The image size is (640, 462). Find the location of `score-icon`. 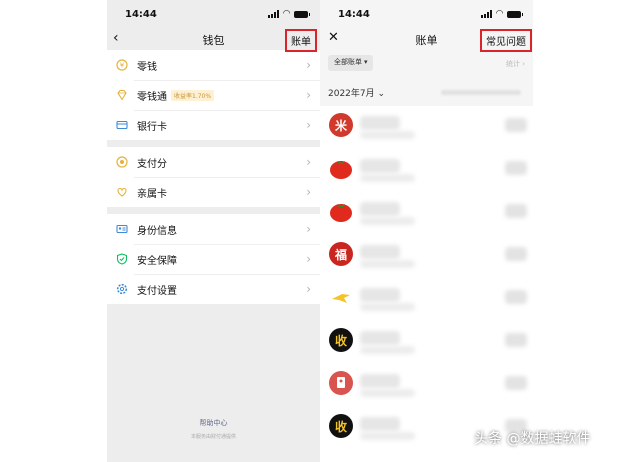

score-icon is located at coordinates (122, 162).